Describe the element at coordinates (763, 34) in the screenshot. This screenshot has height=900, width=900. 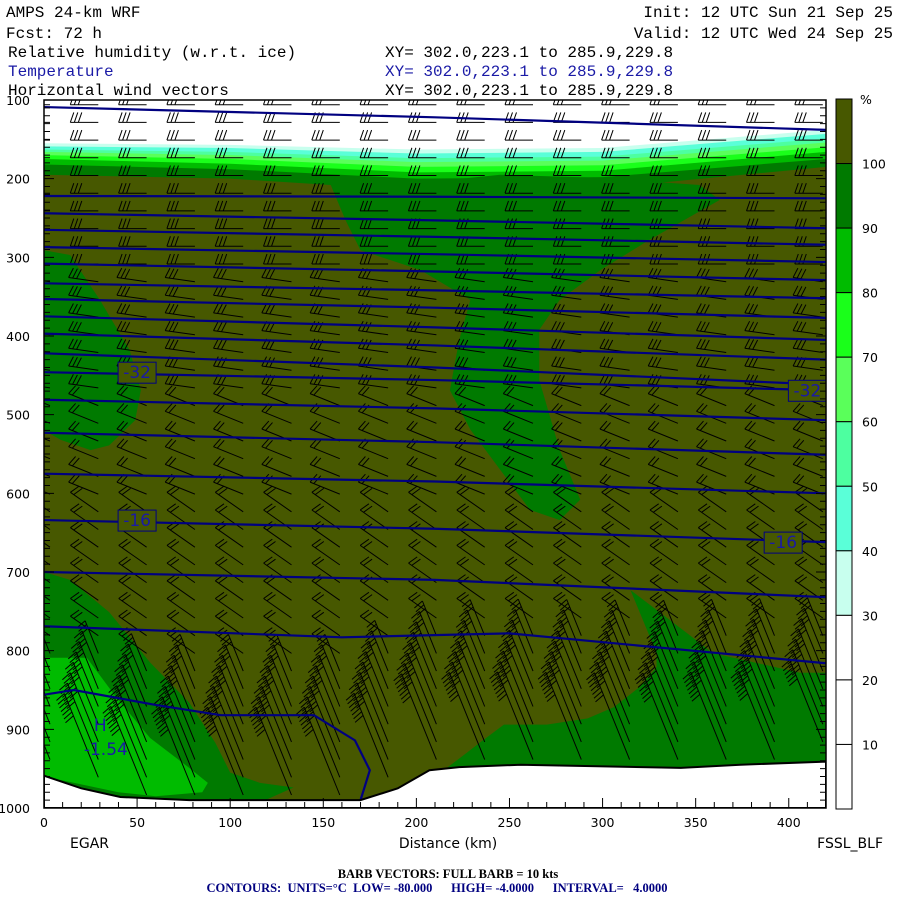
I see `valid-time: Valid: 12 UTC Wed 24 Sep 25` at that location.